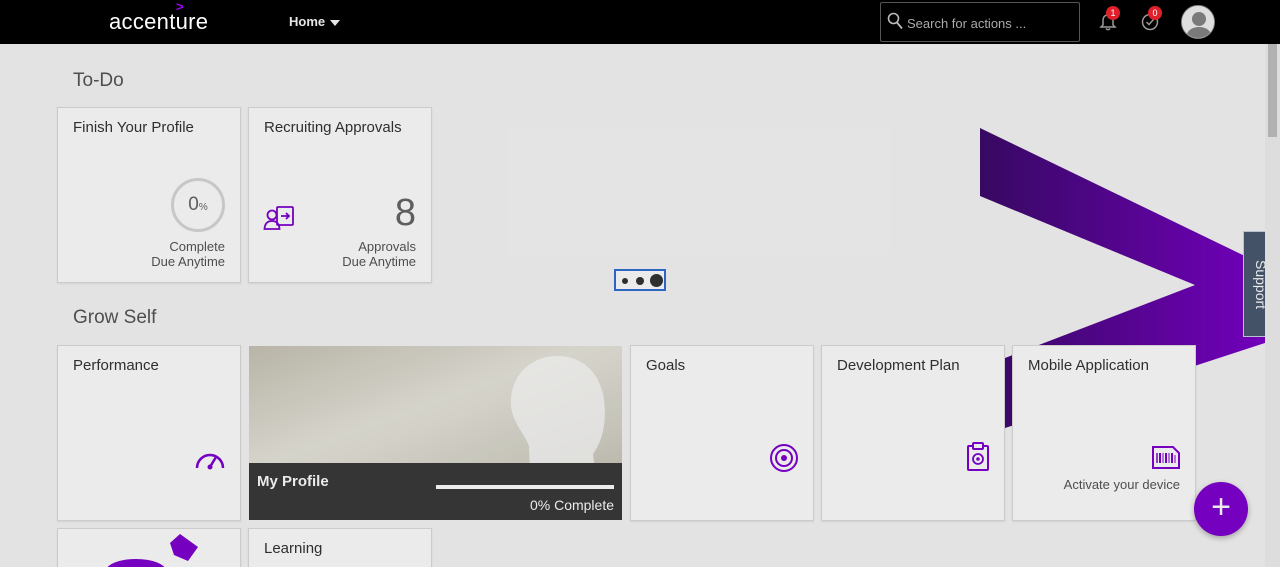 The height and width of the screenshot is (567, 1280). I want to click on development-plan-tile: Development Plan, so click(913, 433).